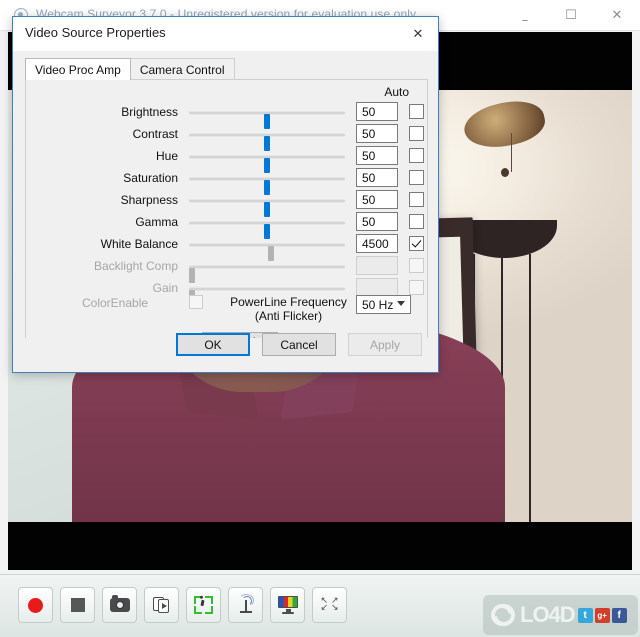  What do you see at coordinates (377, 243) in the screenshot?
I see `value-white-balance: 4500` at bounding box center [377, 243].